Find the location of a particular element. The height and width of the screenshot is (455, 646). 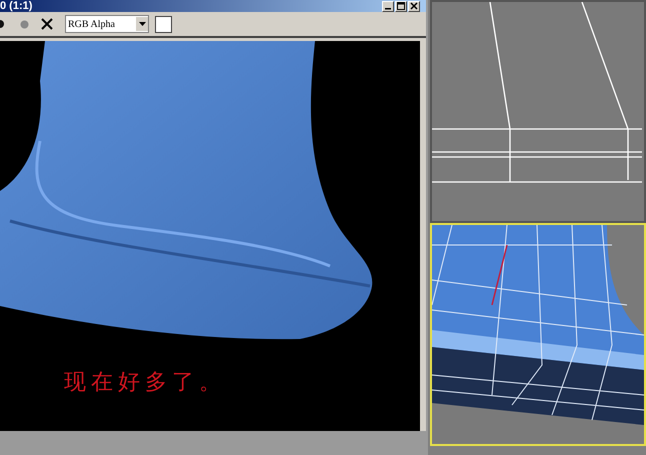

color-swatch is located at coordinates (163, 24).